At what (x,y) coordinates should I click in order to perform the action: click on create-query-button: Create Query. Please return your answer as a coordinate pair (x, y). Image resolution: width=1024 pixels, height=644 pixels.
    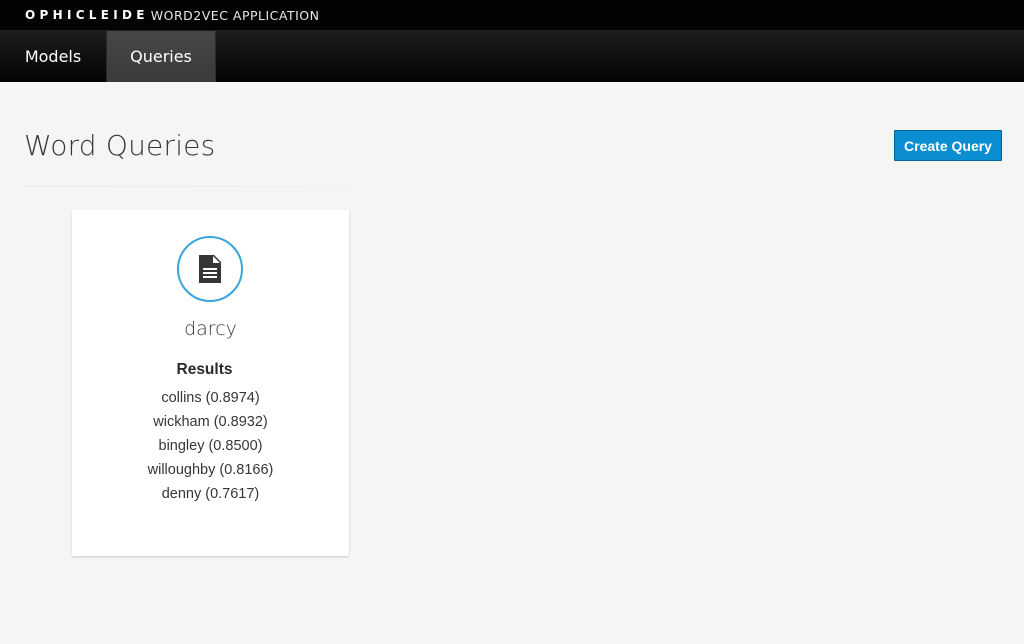
    Looking at the image, I should click on (948, 145).